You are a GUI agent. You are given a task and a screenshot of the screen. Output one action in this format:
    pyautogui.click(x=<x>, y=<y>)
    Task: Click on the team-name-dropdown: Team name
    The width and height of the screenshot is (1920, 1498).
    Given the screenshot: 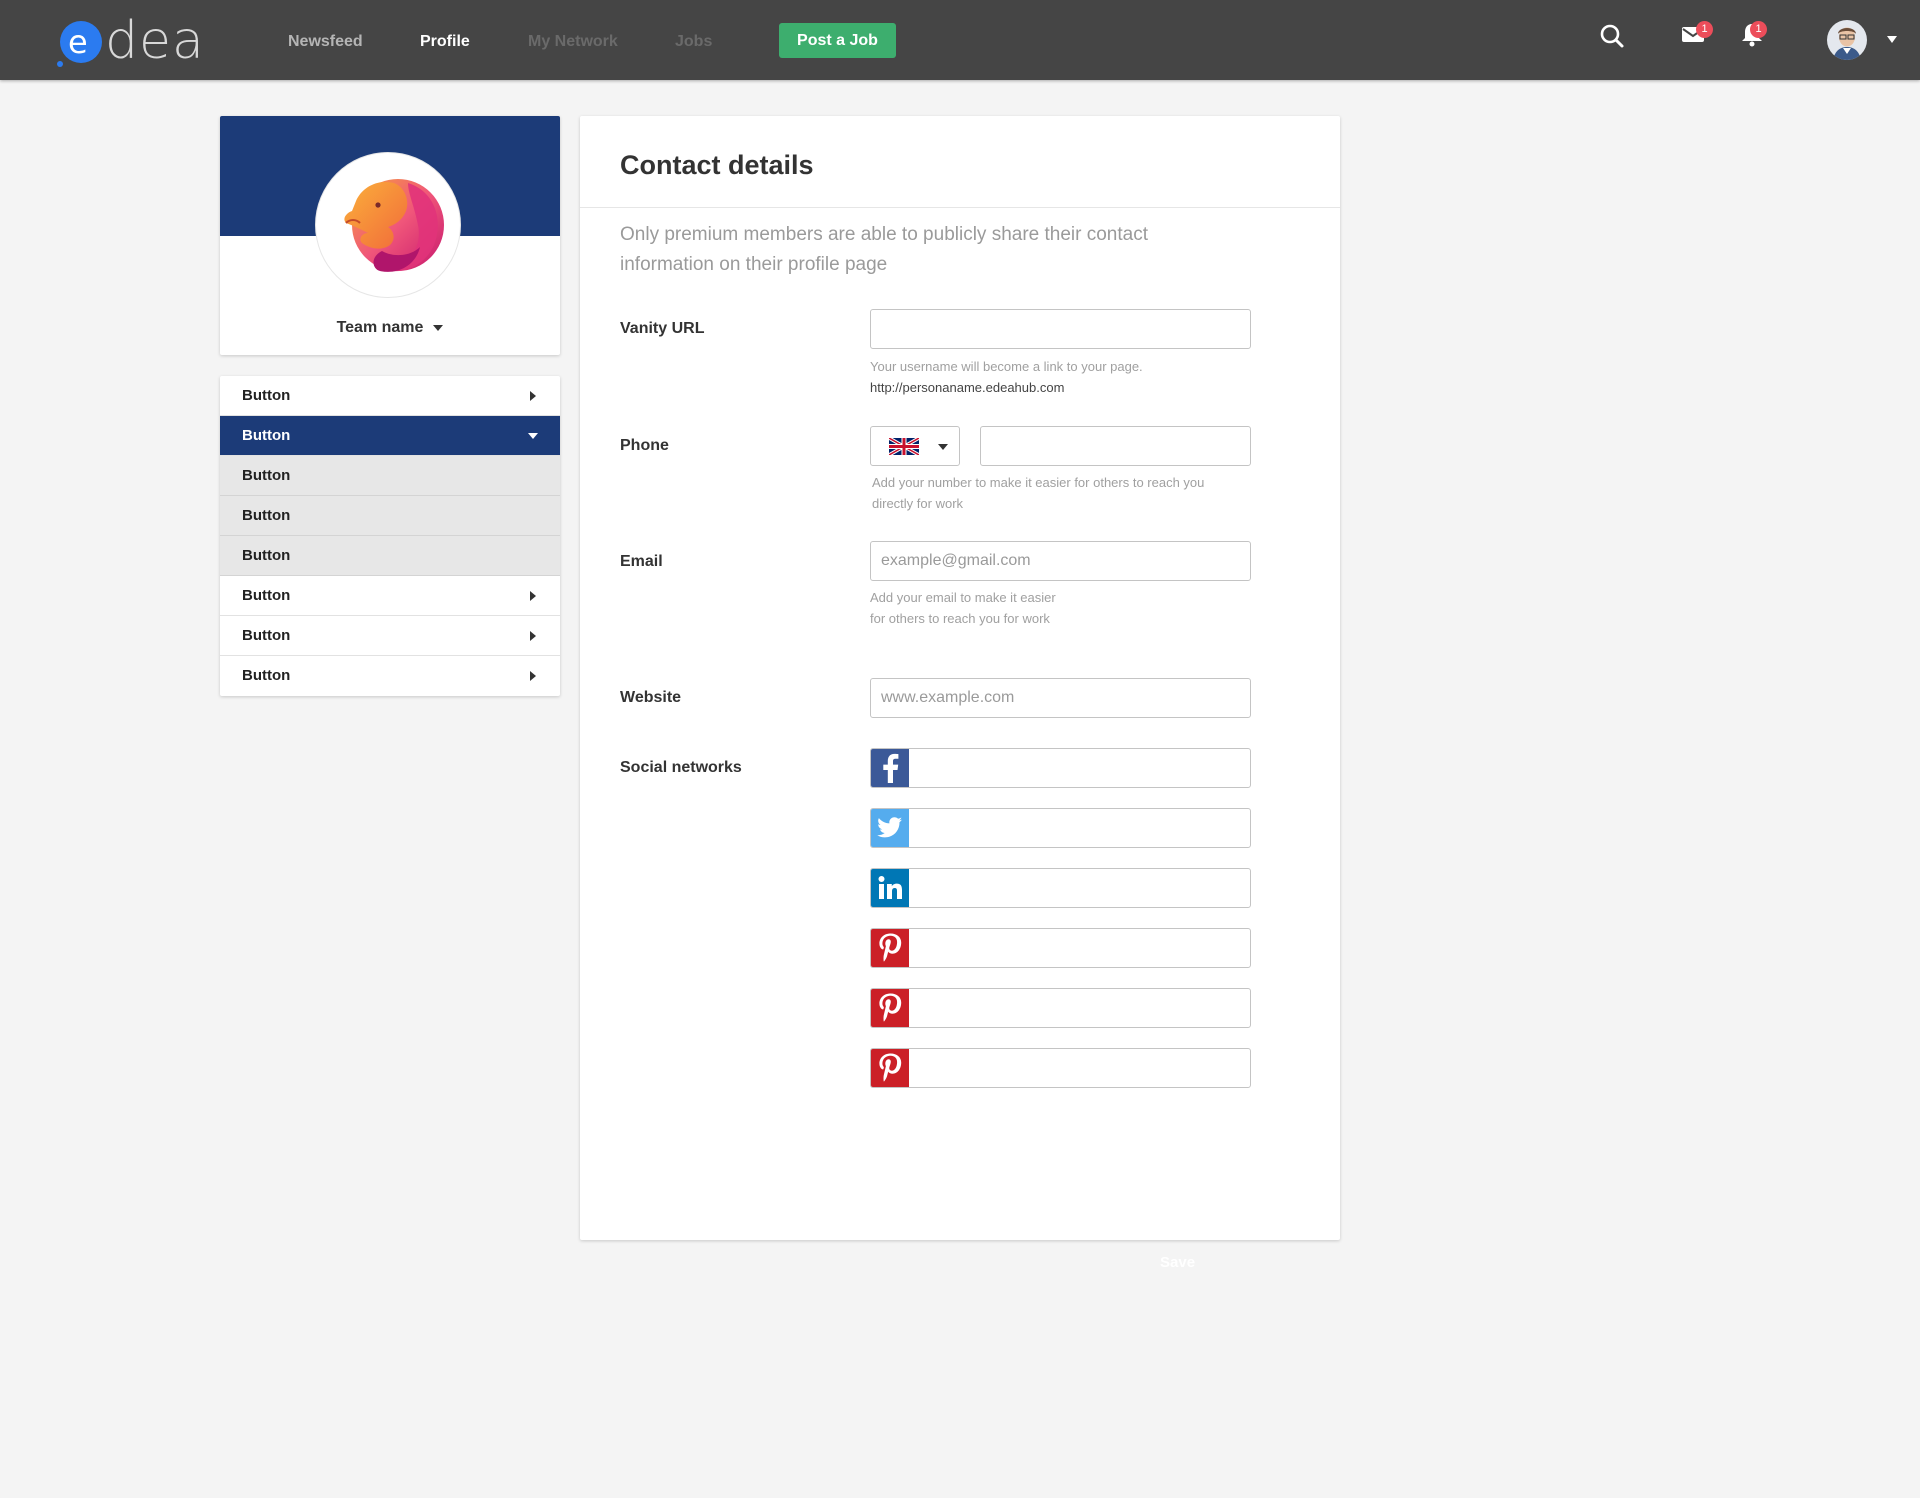 What is the action you would take?
    pyautogui.click(x=390, y=328)
    